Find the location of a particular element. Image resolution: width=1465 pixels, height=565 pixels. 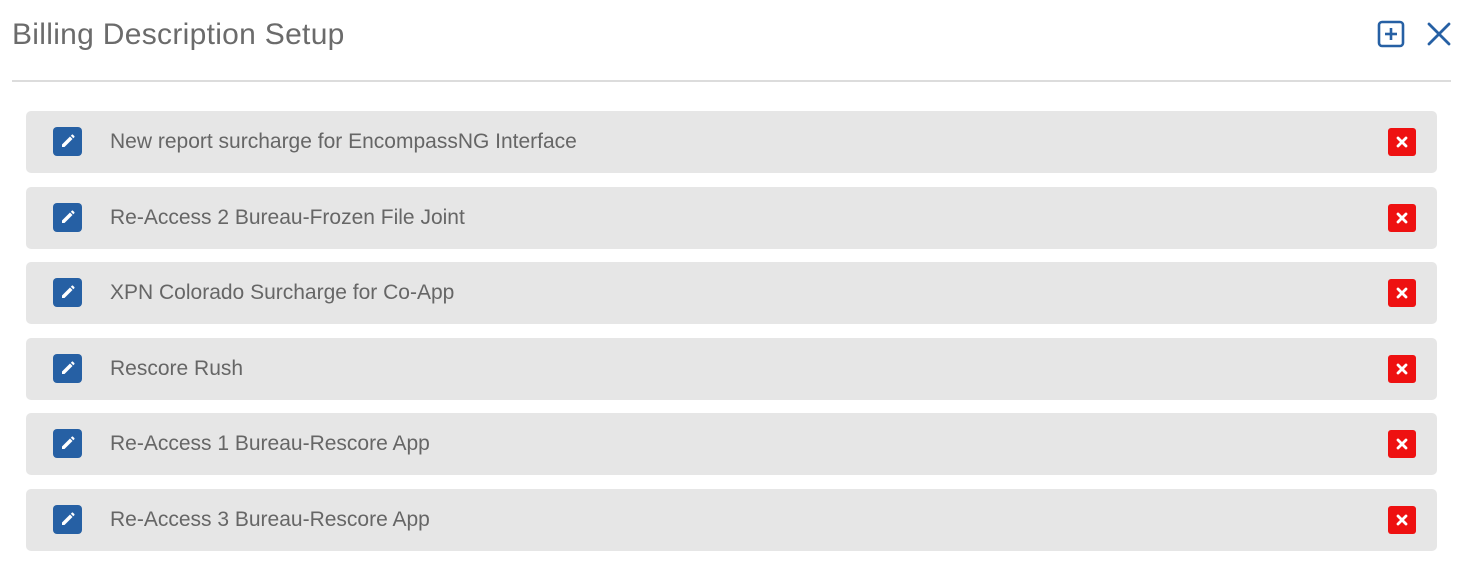

item-label: Rescore Rush is located at coordinates (177, 368).